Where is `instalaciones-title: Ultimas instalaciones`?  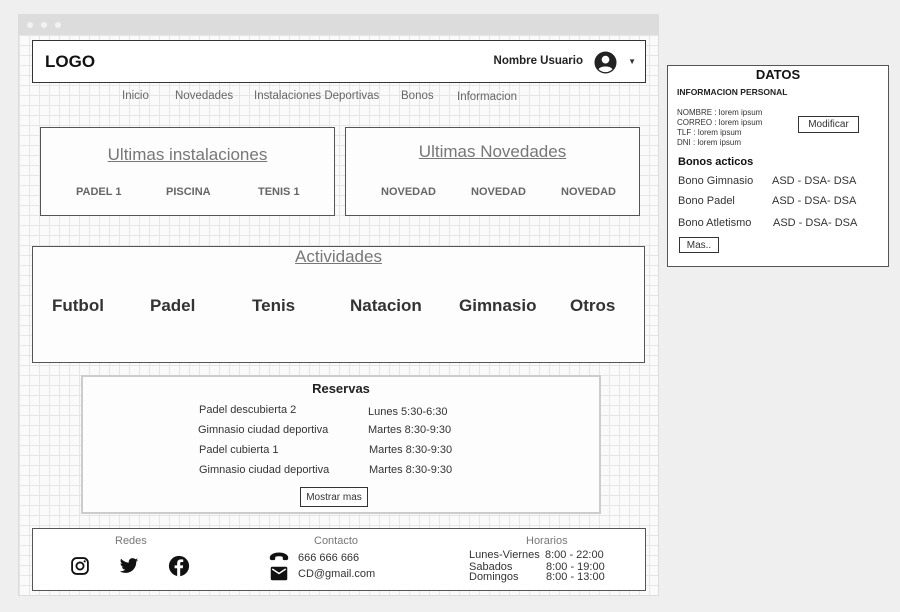
instalaciones-title: Ultimas instalaciones is located at coordinates (187, 155).